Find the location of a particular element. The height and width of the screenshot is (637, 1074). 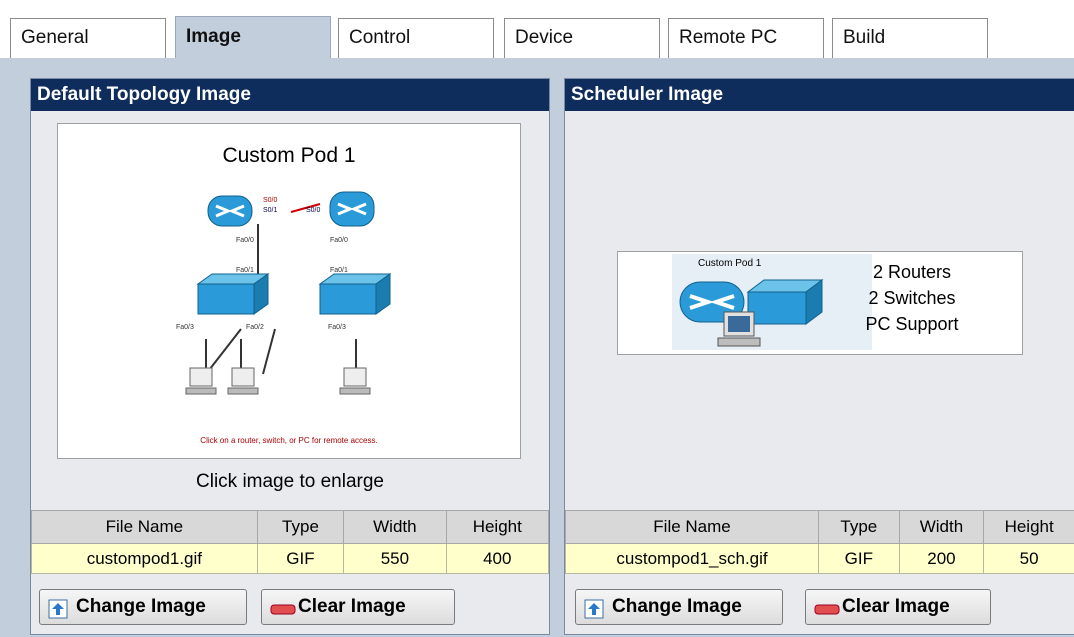

tab-build-label: Build is located at coordinates (864, 37).